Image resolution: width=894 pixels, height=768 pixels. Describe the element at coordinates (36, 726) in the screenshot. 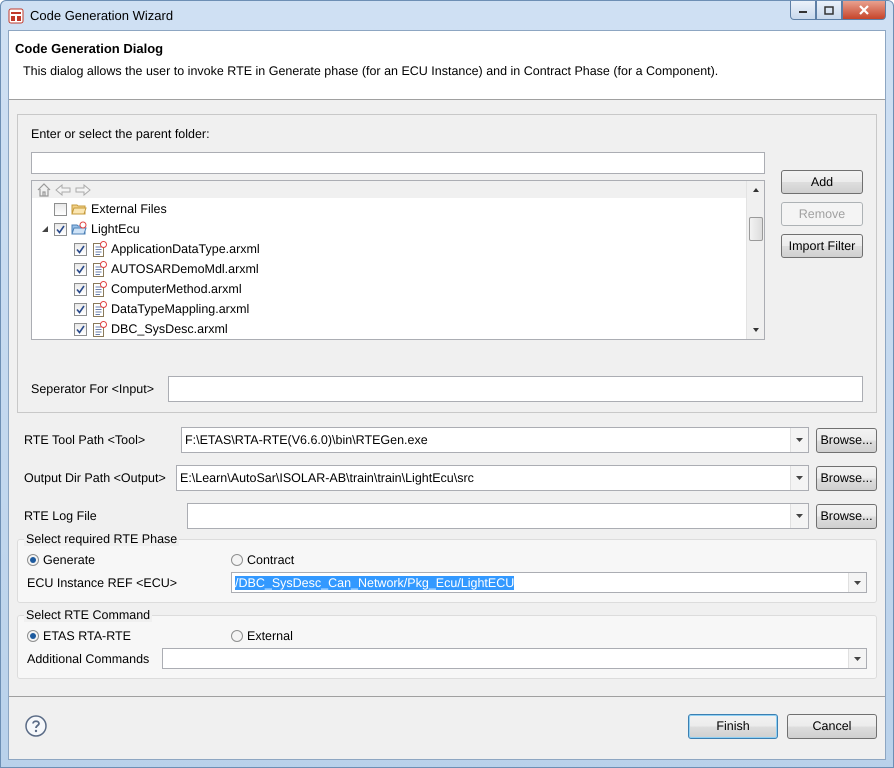

I see `help-icon` at that location.